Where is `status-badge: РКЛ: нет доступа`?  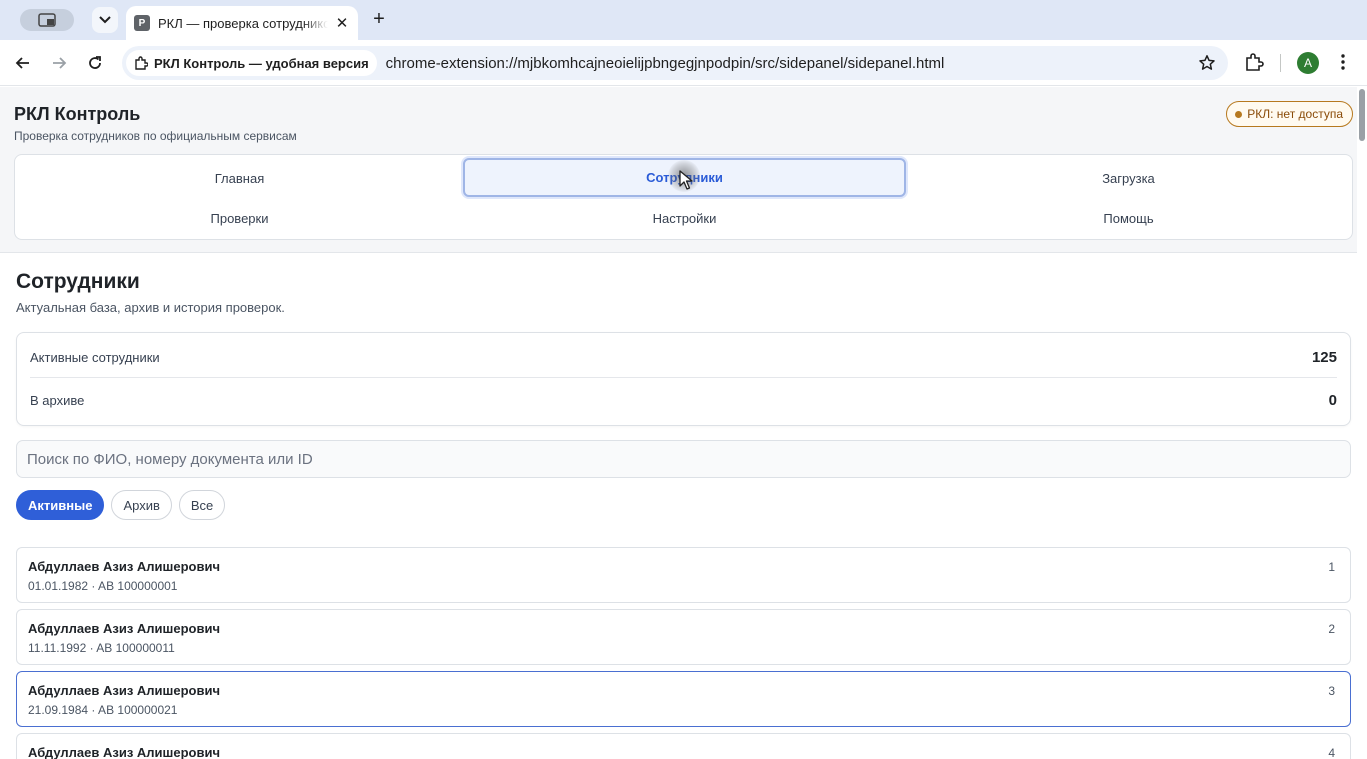 status-badge: РКЛ: нет доступа is located at coordinates (1289, 114).